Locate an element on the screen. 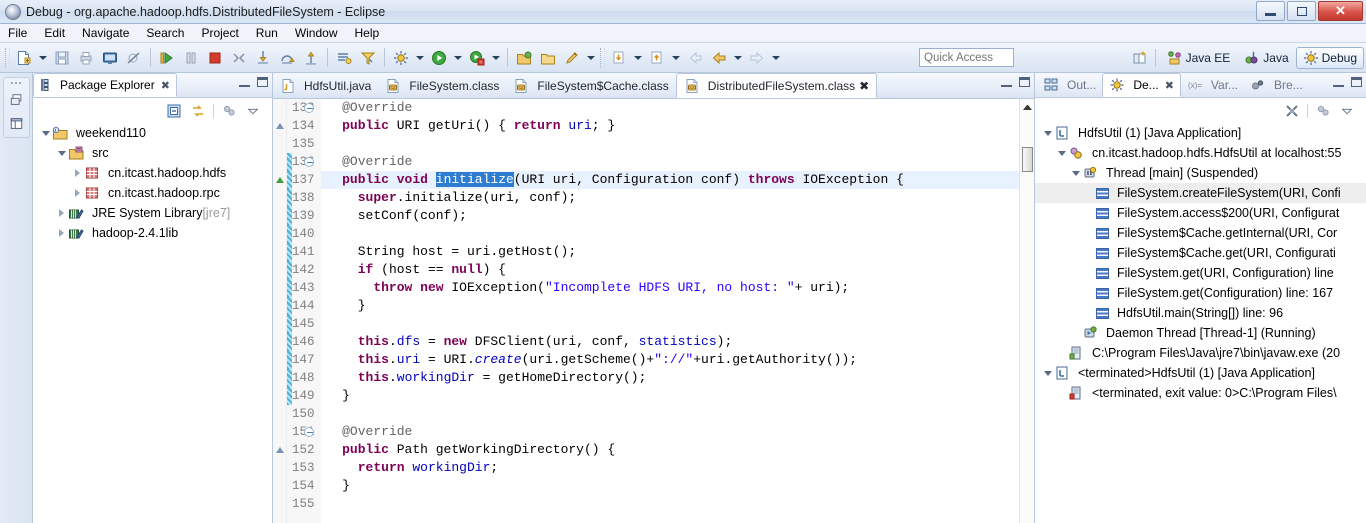 The height and width of the screenshot is (523, 1366). menu-run: Run is located at coordinates (267, 33).